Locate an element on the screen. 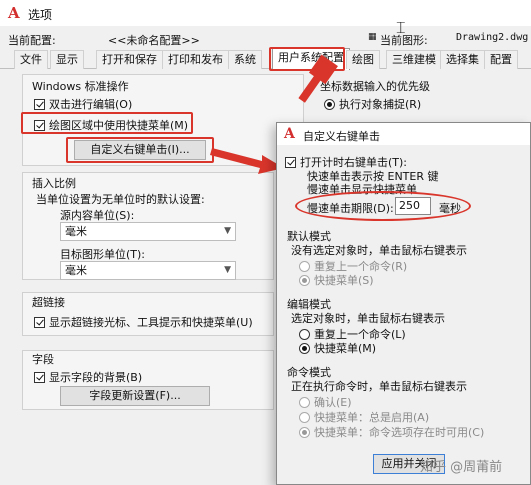 Image resolution: width=531 pixels, height=485 pixels. default-mode-desc: 没有选定对象时，单击鼠标右键表示 is located at coordinates (379, 250).